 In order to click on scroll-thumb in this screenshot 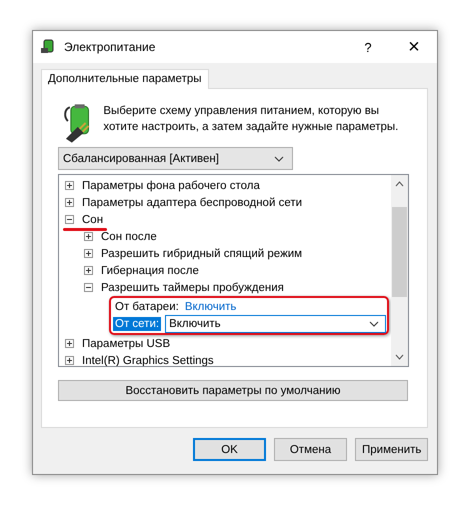, I will do `click(399, 252)`.